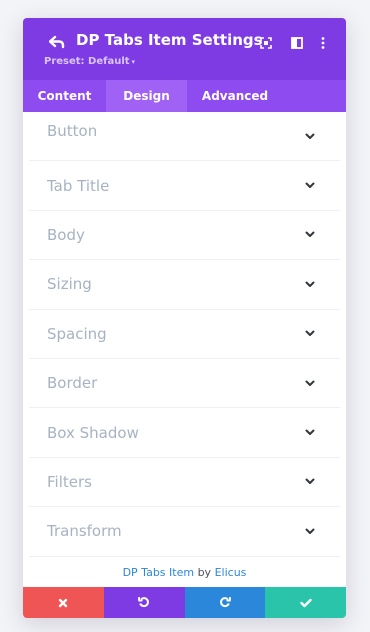 Image resolution: width=370 pixels, height=632 pixels. Describe the element at coordinates (184, 285) in the screenshot. I see `toggle-group-sizing: Sizing` at that location.